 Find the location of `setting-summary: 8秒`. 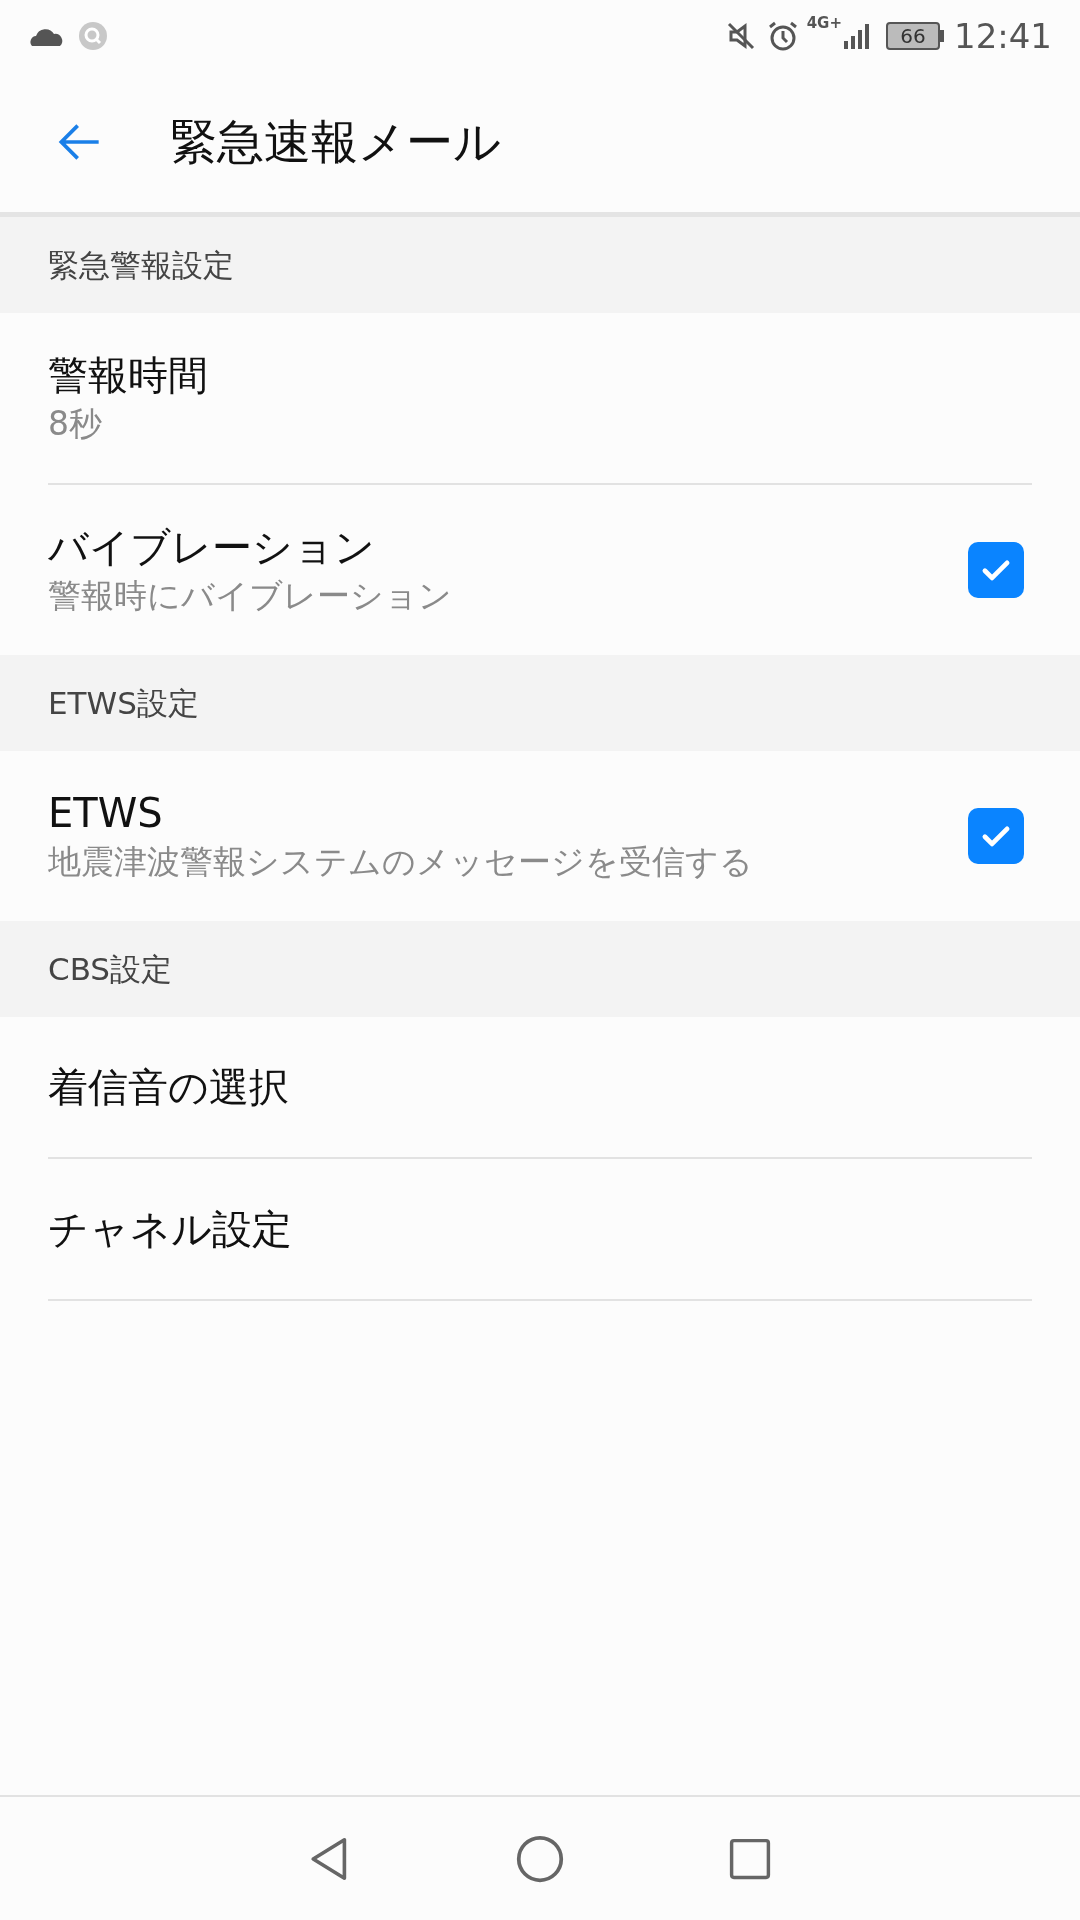

setting-summary: 8秒 is located at coordinates (75, 424).